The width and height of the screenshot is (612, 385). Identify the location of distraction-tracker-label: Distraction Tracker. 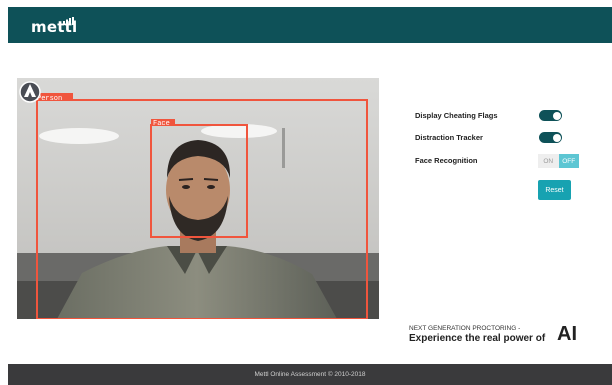
(449, 137).